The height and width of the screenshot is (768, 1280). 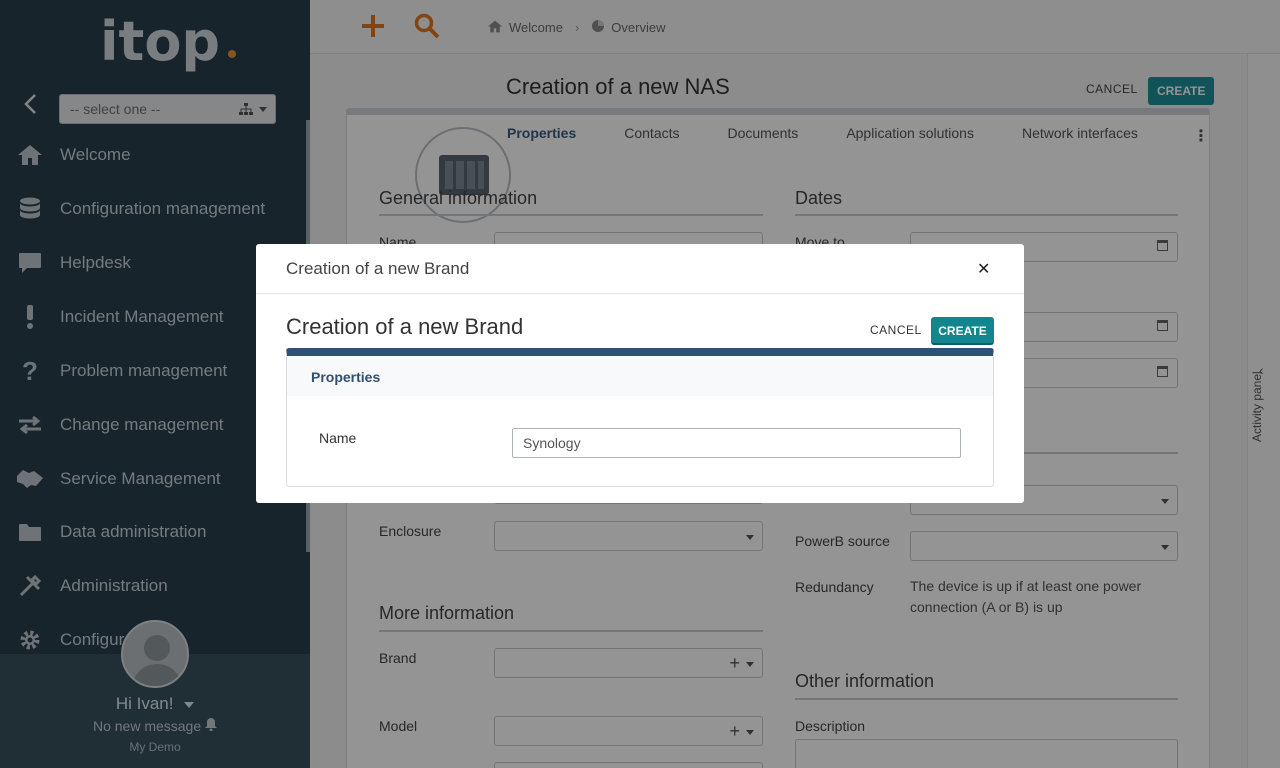 What do you see at coordinates (896, 330) in the screenshot?
I see `dialog-cancel-button: CANCEL` at bounding box center [896, 330].